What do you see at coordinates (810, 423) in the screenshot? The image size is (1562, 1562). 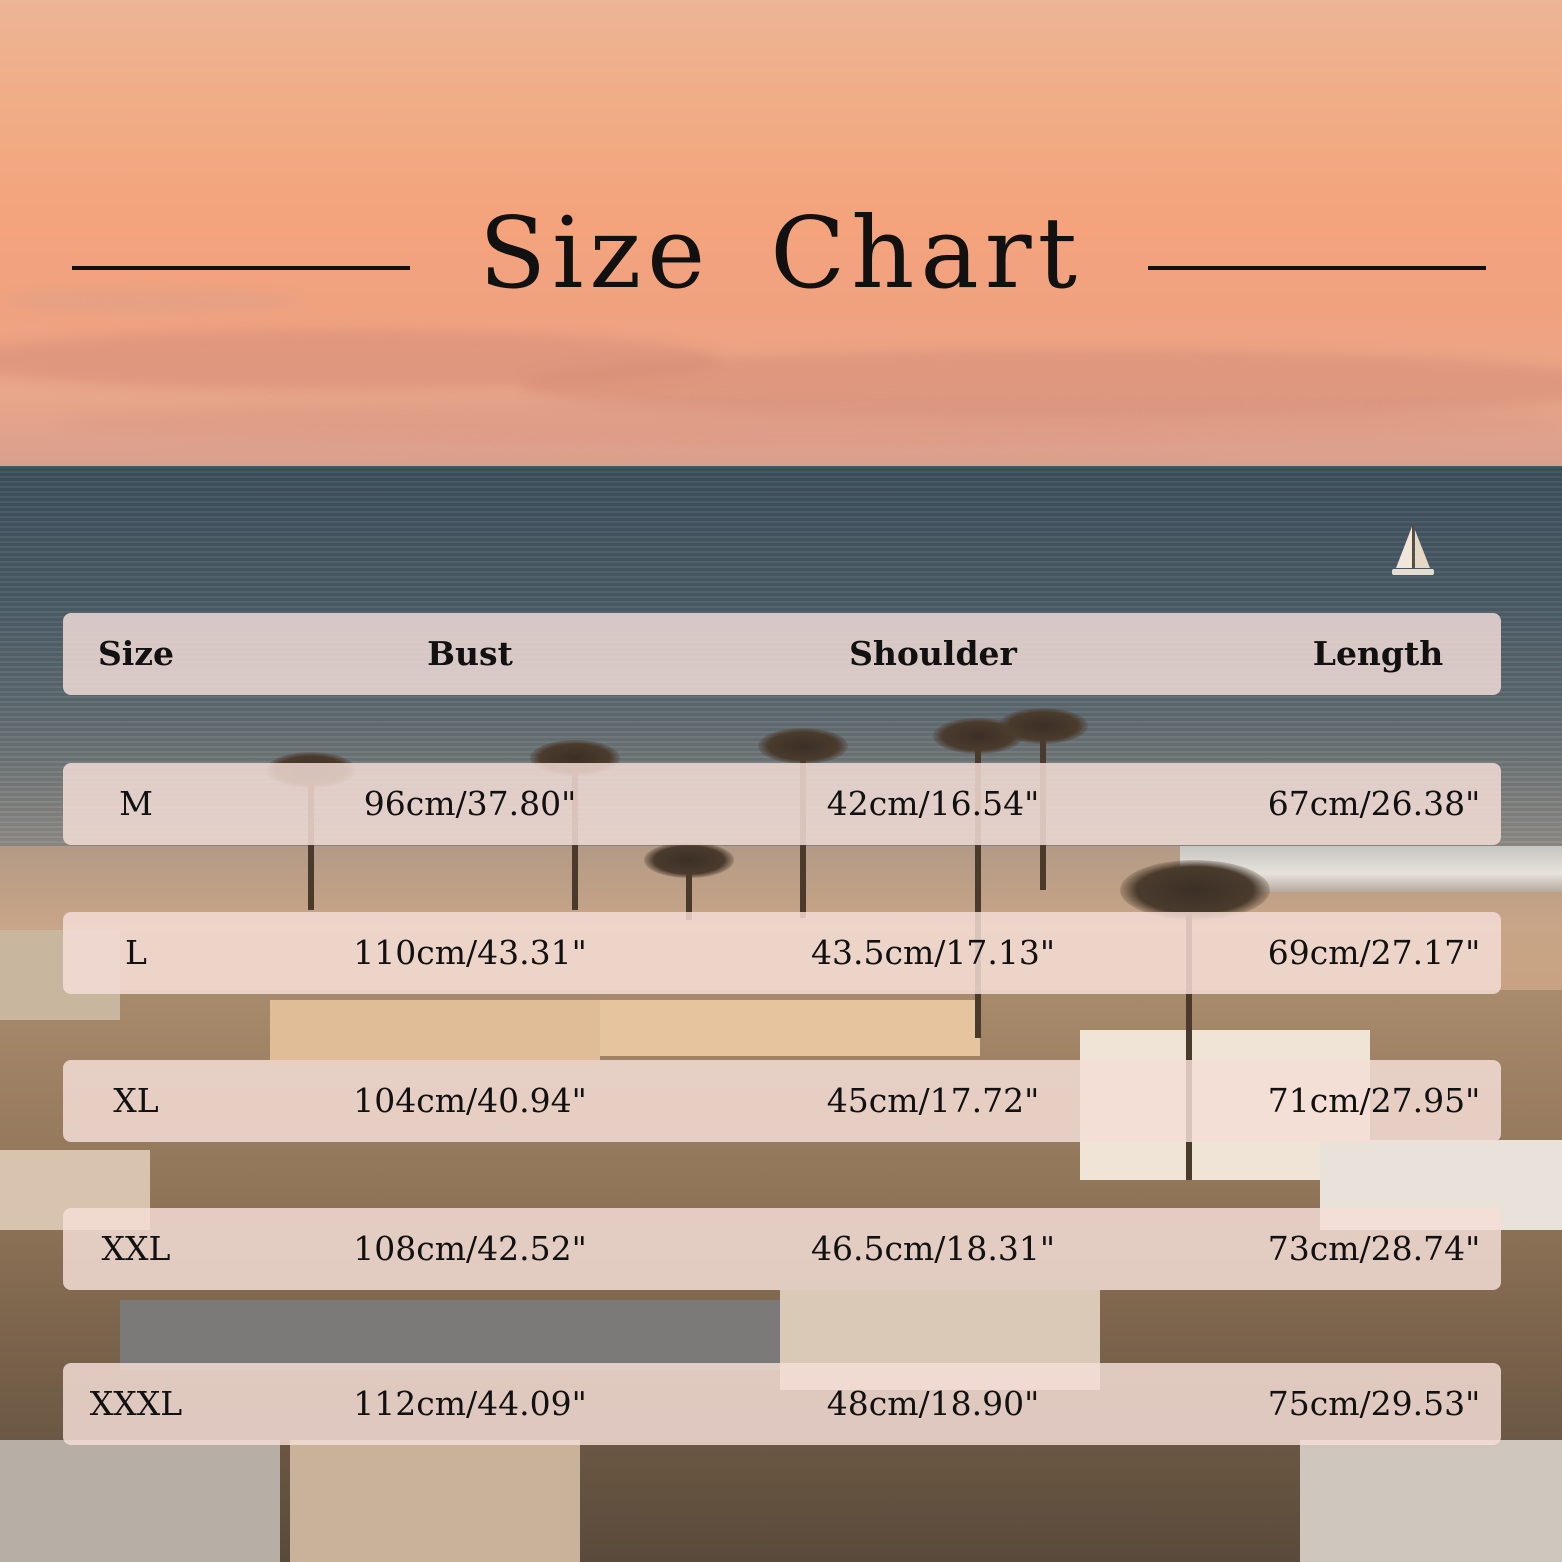 I see `cloud-band` at bounding box center [810, 423].